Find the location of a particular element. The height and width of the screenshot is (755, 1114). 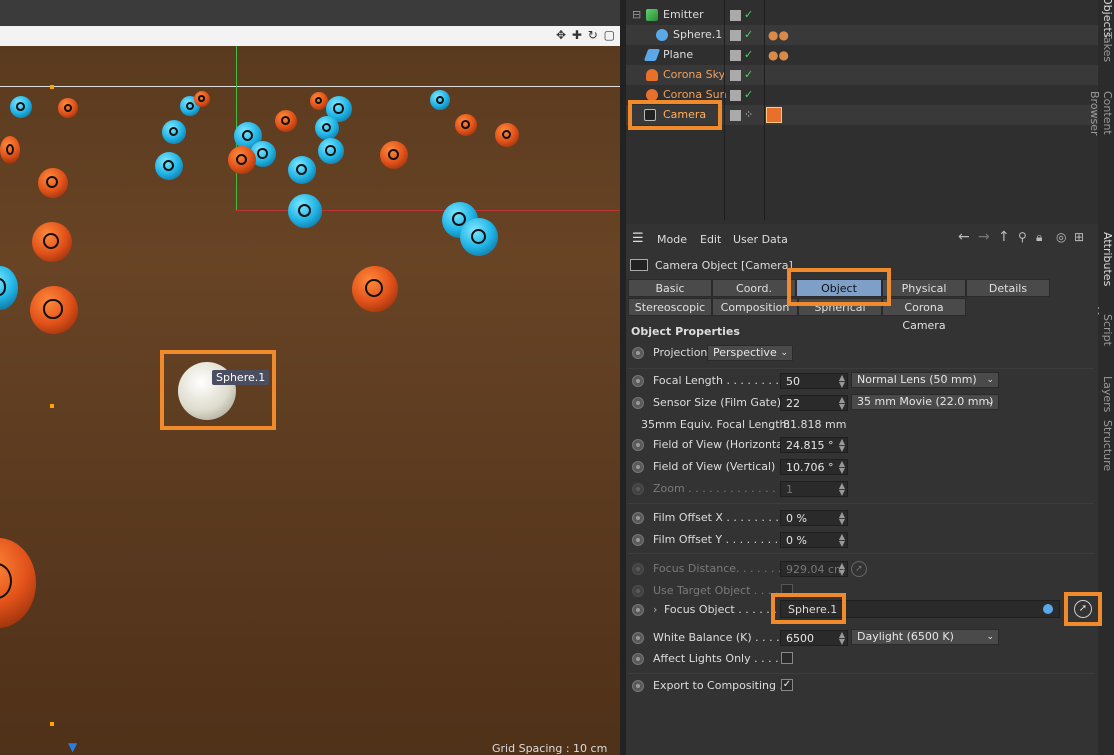

projection-label: Projection is located at coordinates (680, 352).